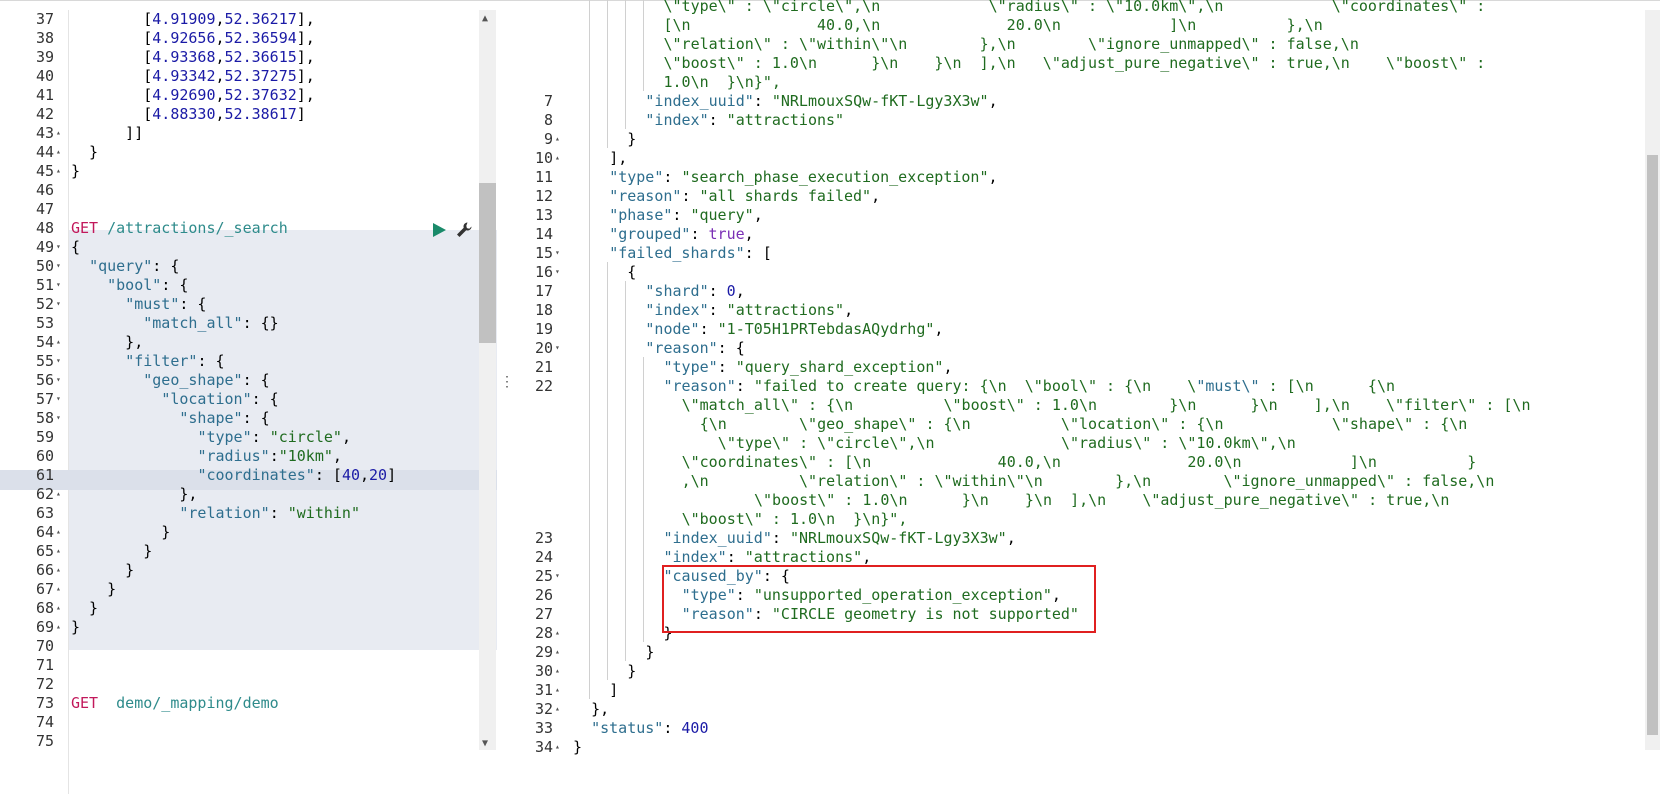  Describe the element at coordinates (284, 380) in the screenshot. I see `code-line: "geo_shape": {` at that location.